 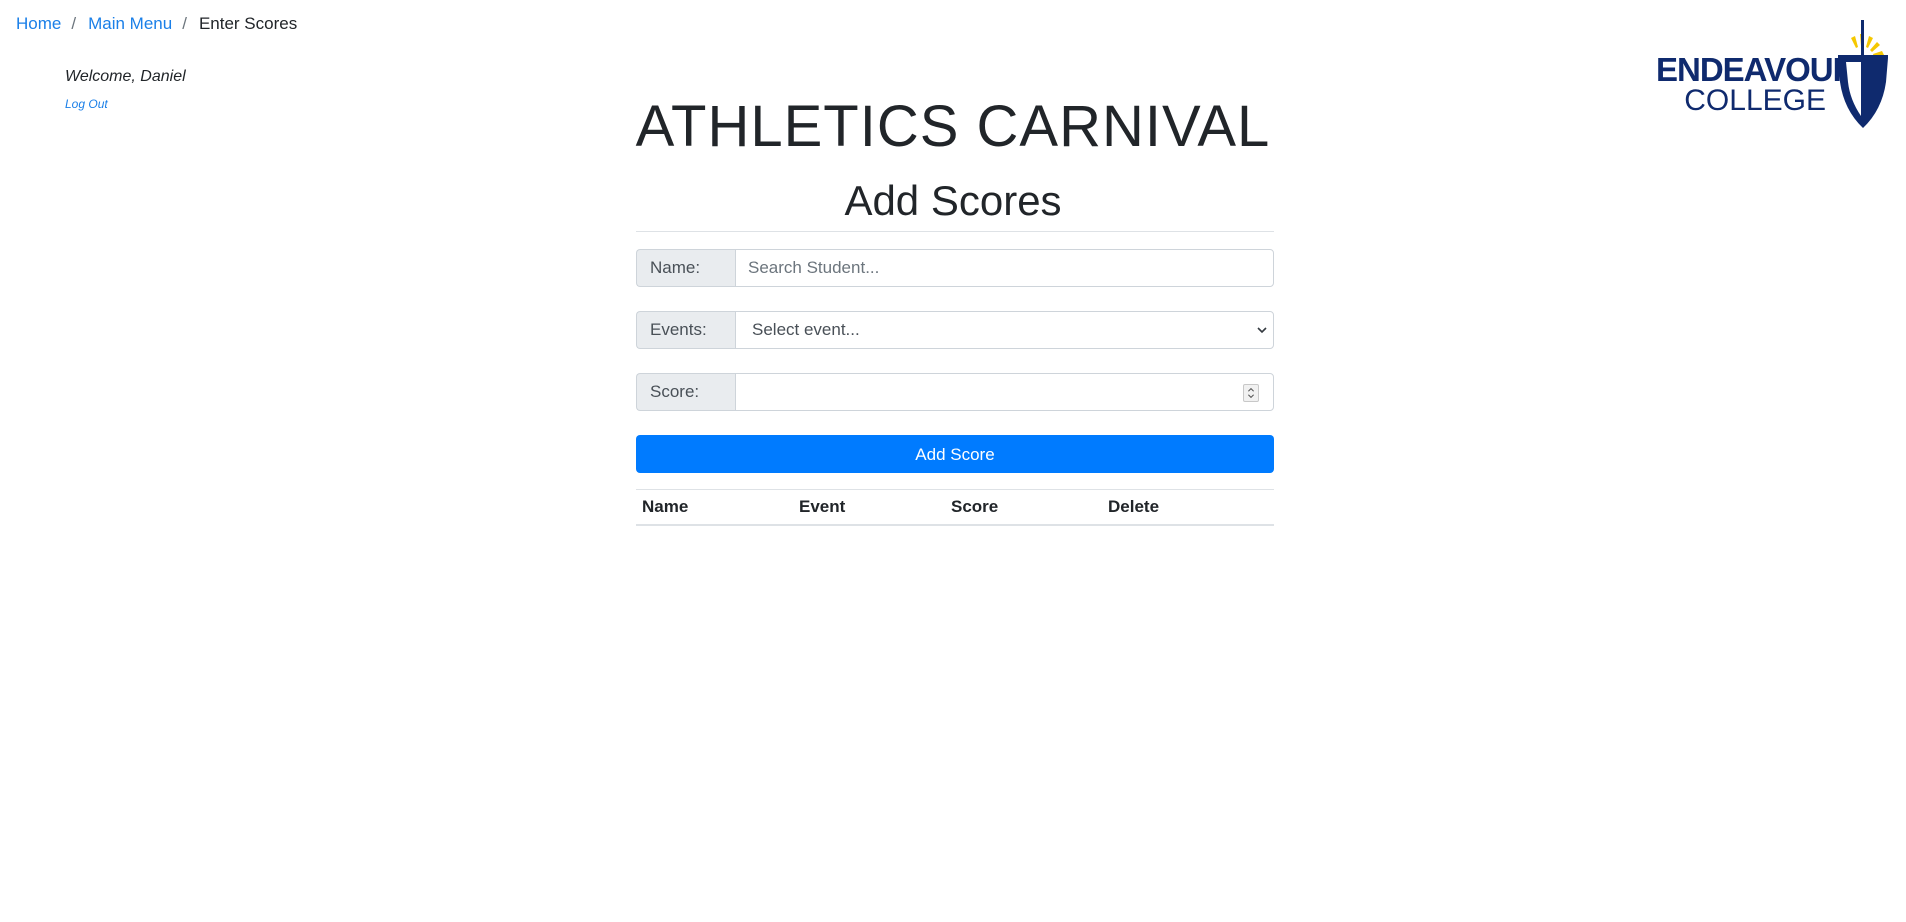 I want to click on scores-table: Name Event Score Delete, so click(x=955, y=507).